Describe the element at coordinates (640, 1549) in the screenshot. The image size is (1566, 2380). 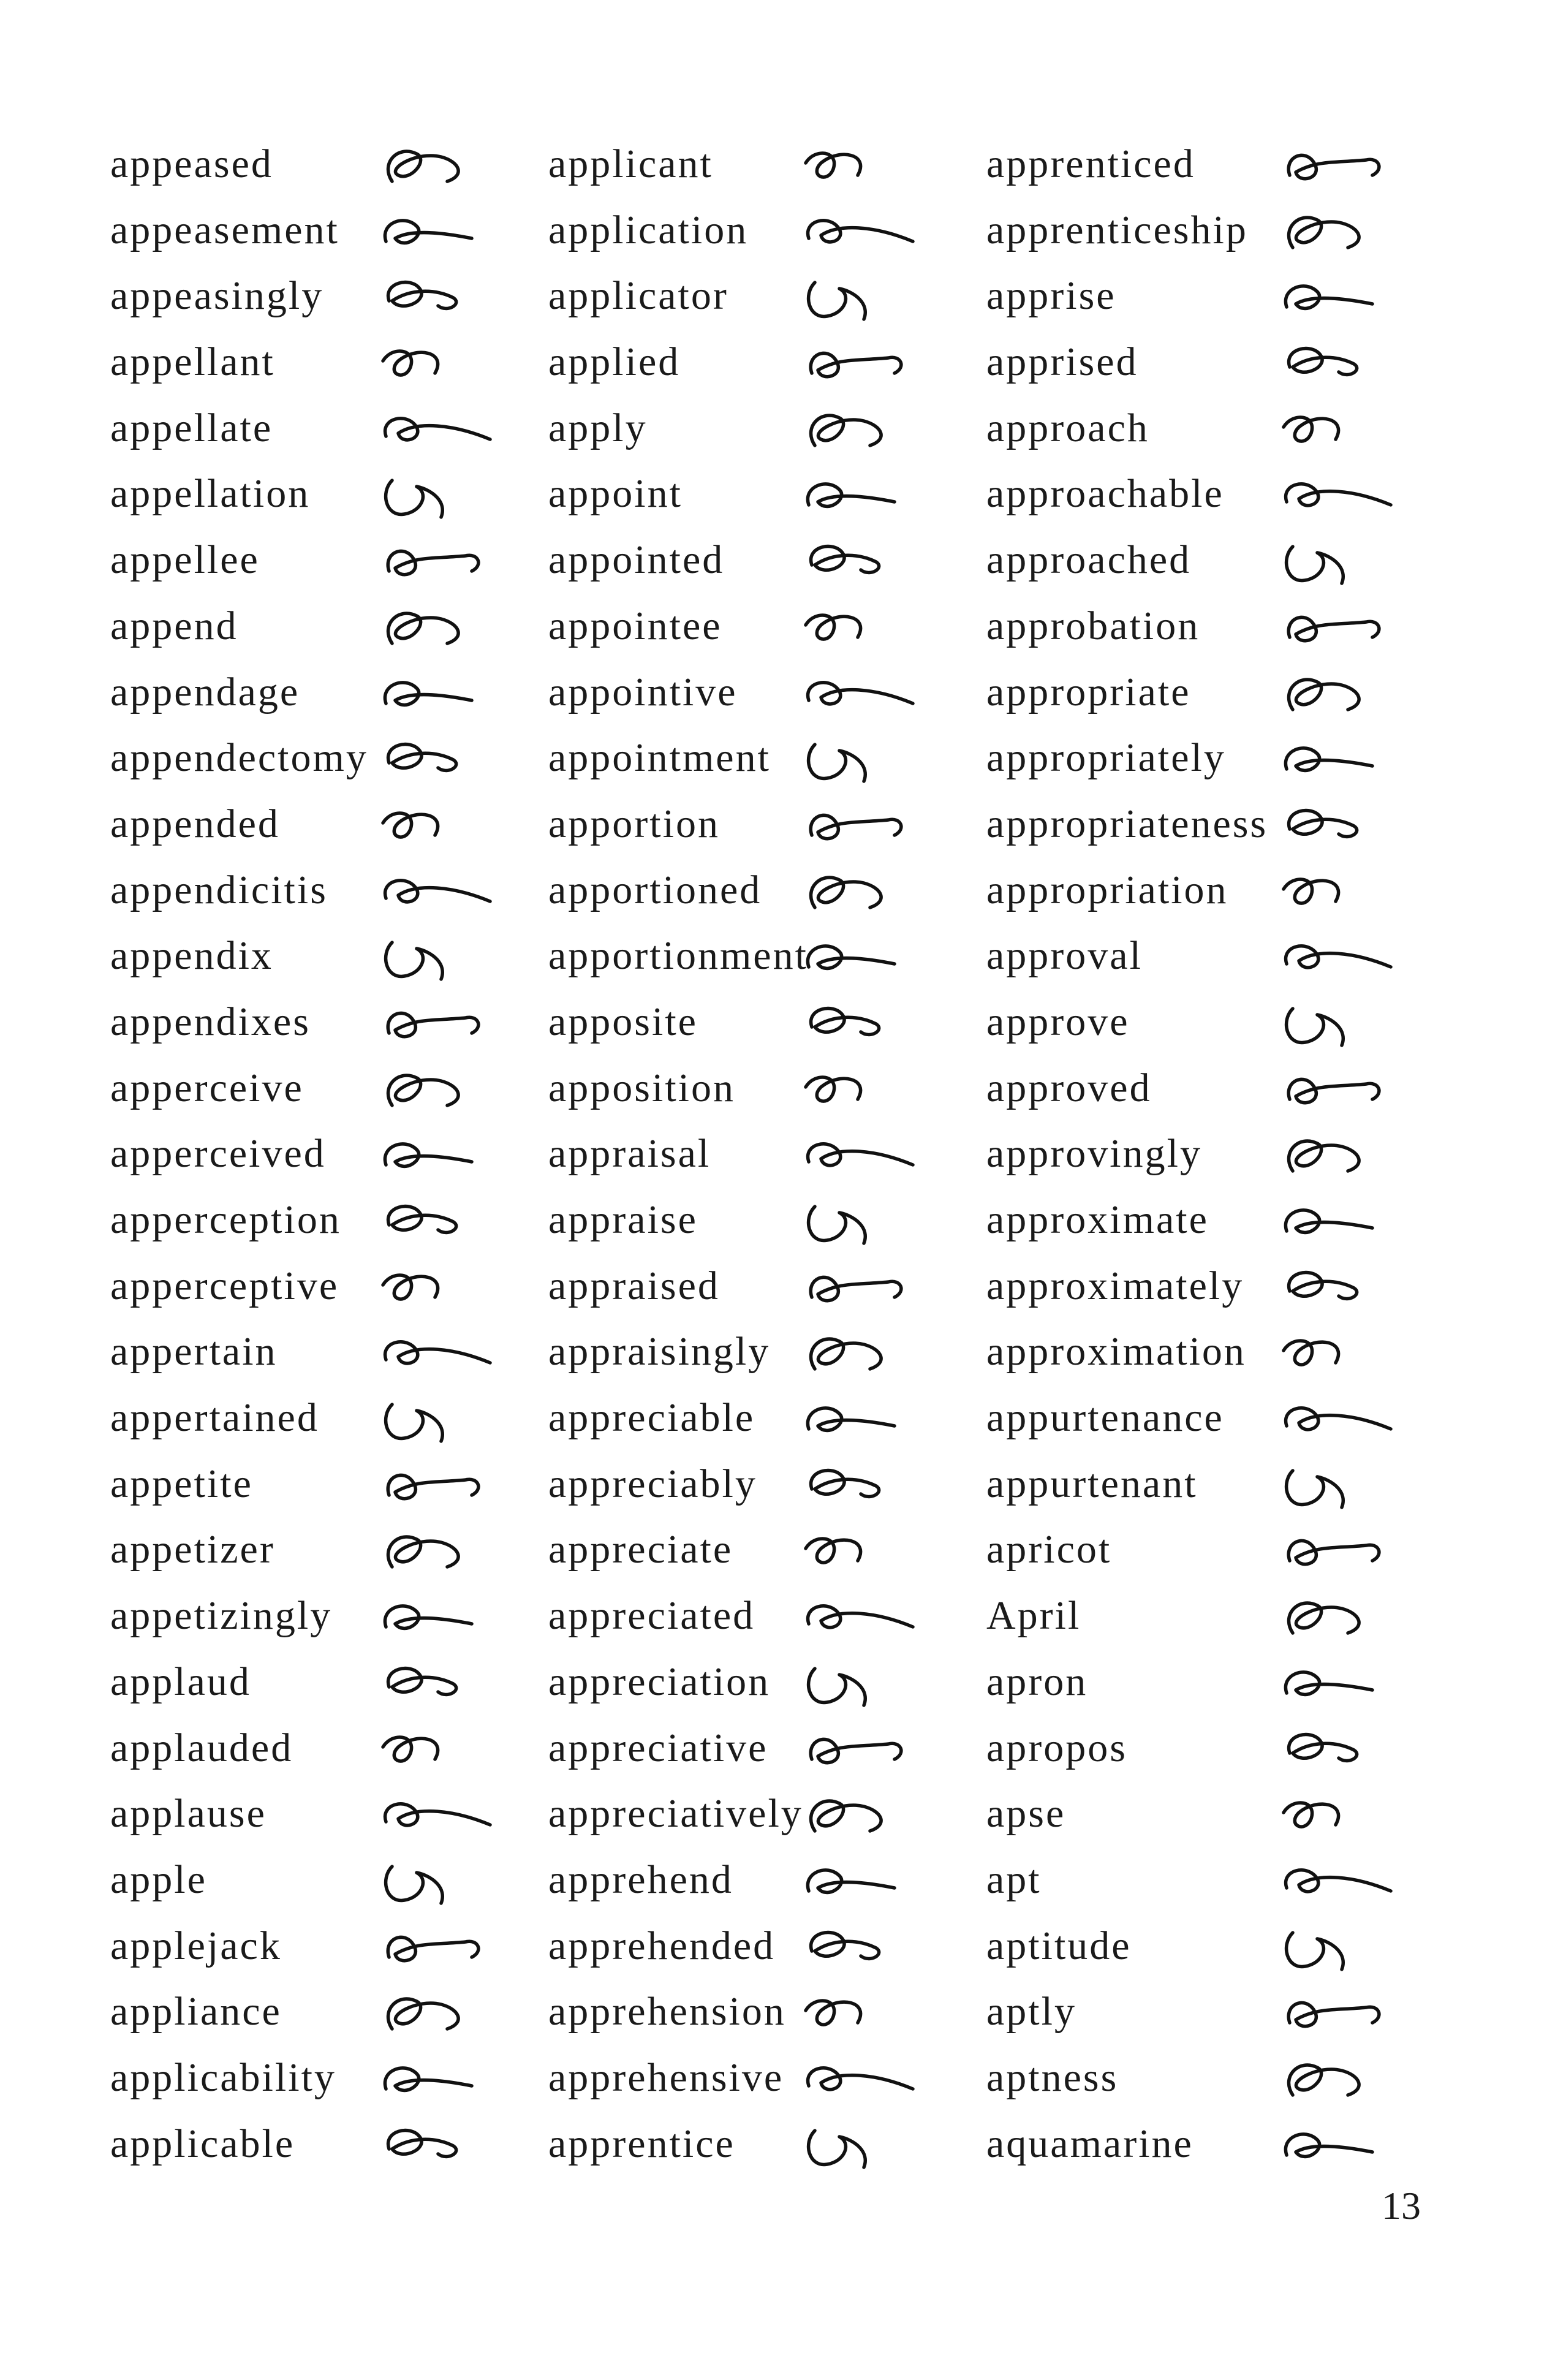
I see `entry-word: appreciate` at that location.